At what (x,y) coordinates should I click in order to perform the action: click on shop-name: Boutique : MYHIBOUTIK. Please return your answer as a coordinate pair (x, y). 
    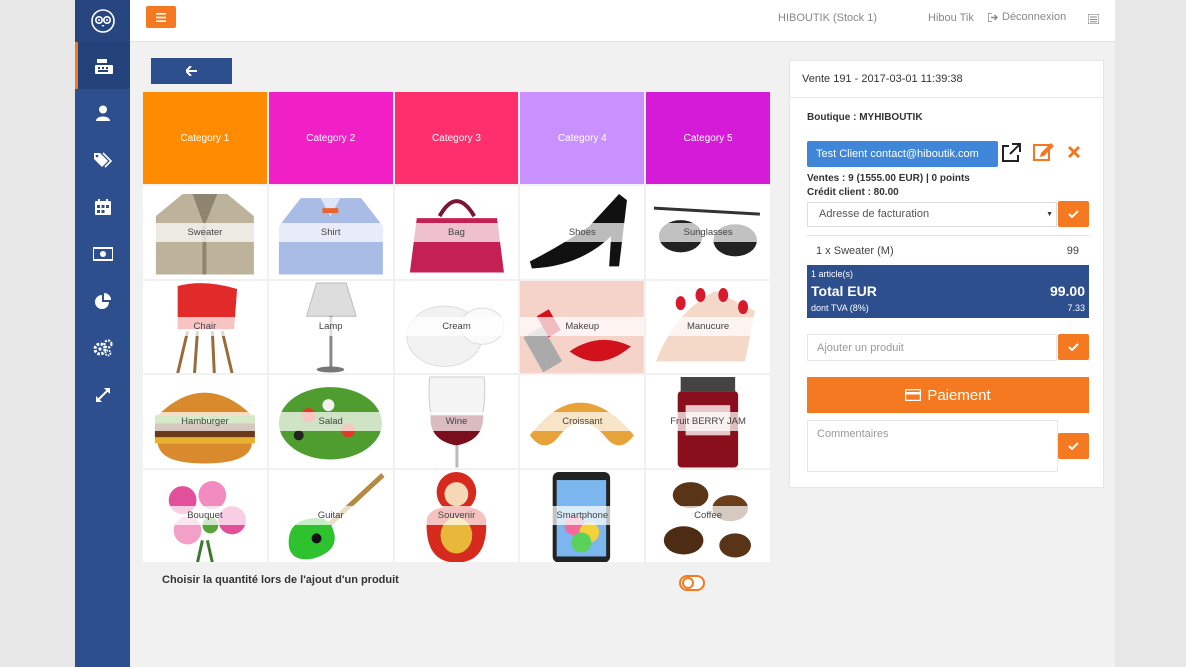
    Looking at the image, I should click on (865, 117).